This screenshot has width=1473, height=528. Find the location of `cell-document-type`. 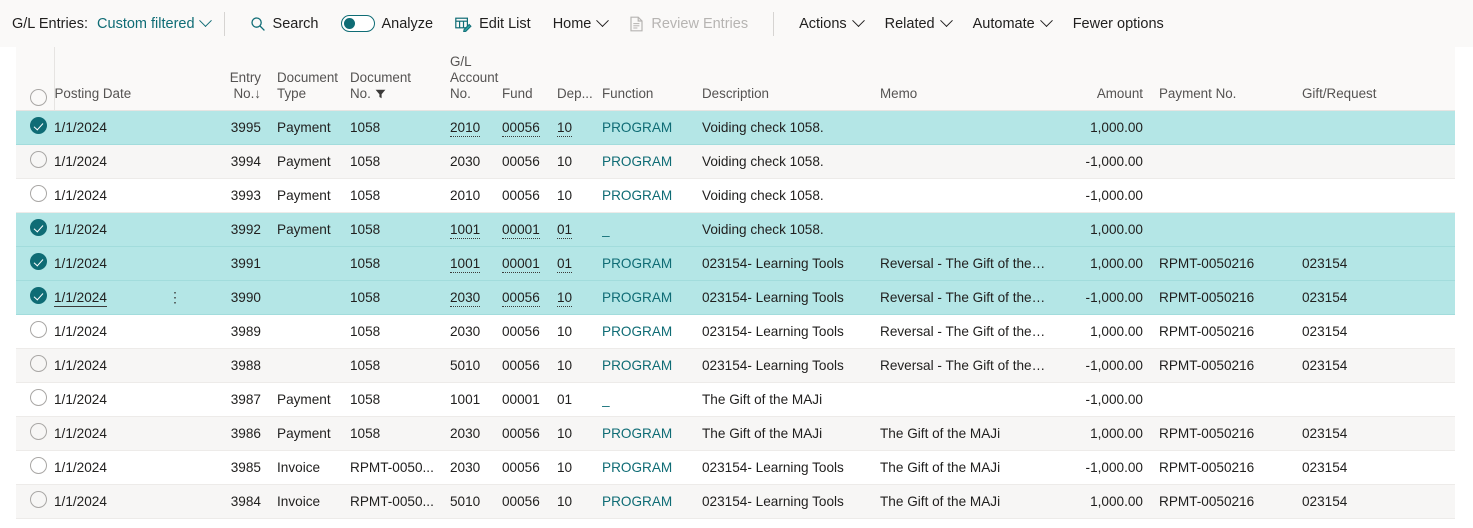

cell-document-type is located at coordinates (313, 331).